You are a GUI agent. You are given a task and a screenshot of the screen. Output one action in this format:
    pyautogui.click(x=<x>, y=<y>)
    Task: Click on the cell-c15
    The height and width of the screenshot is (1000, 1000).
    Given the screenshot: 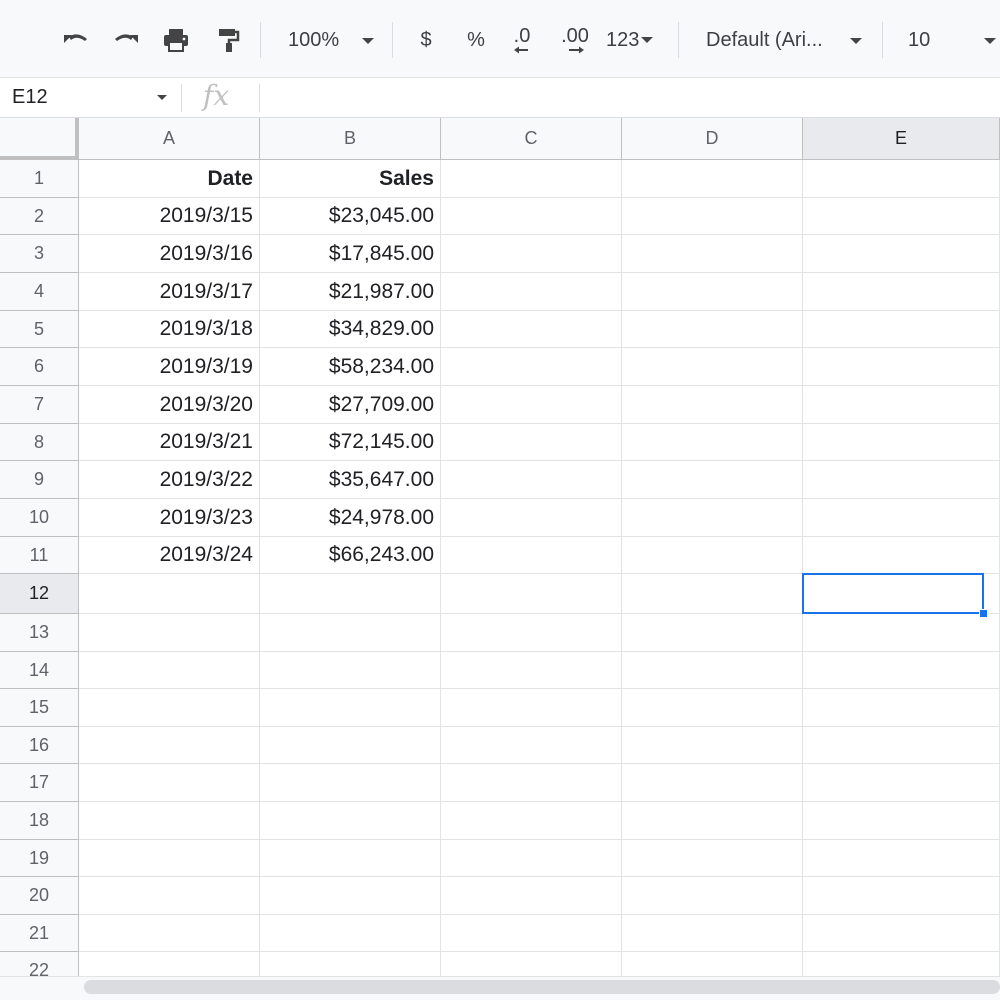 What is the action you would take?
    pyautogui.click(x=531, y=708)
    